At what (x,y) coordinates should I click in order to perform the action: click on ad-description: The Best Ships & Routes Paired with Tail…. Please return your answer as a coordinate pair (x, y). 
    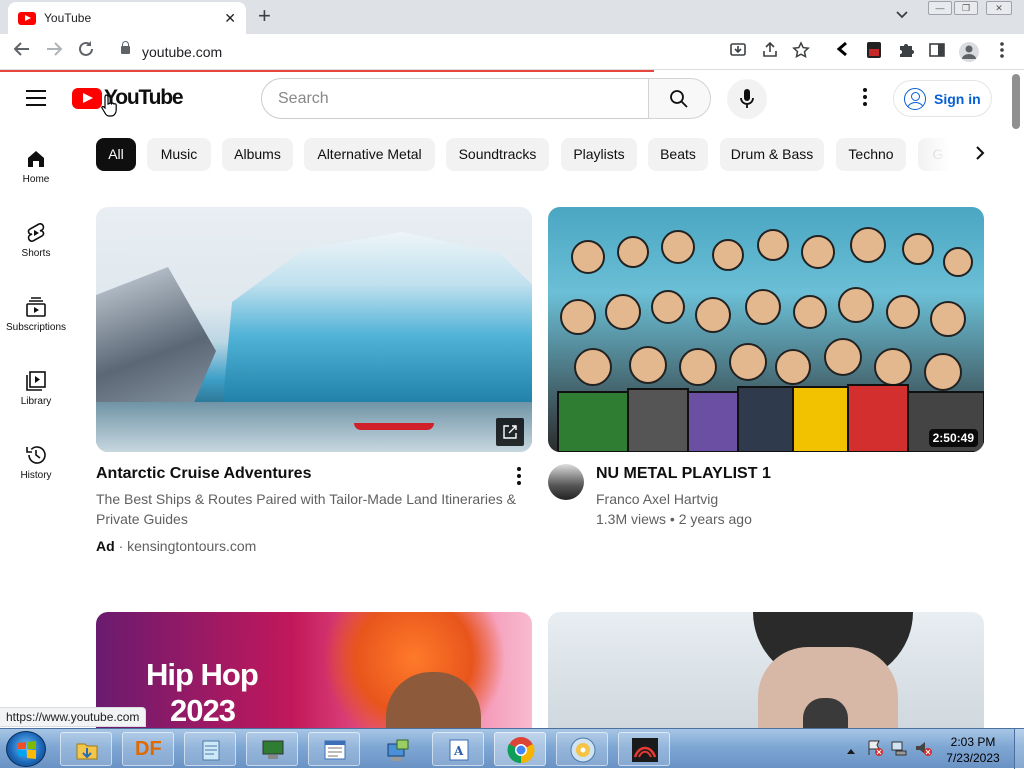
    Looking at the image, I should click on (306, 509).